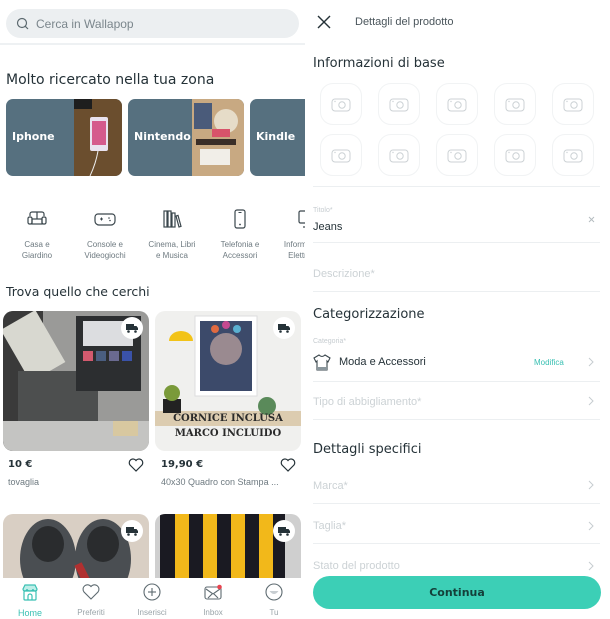  Describe the element at coordinates (37, 250) in the screenshot. I see `category-label: Casa e Giardino` at that location.